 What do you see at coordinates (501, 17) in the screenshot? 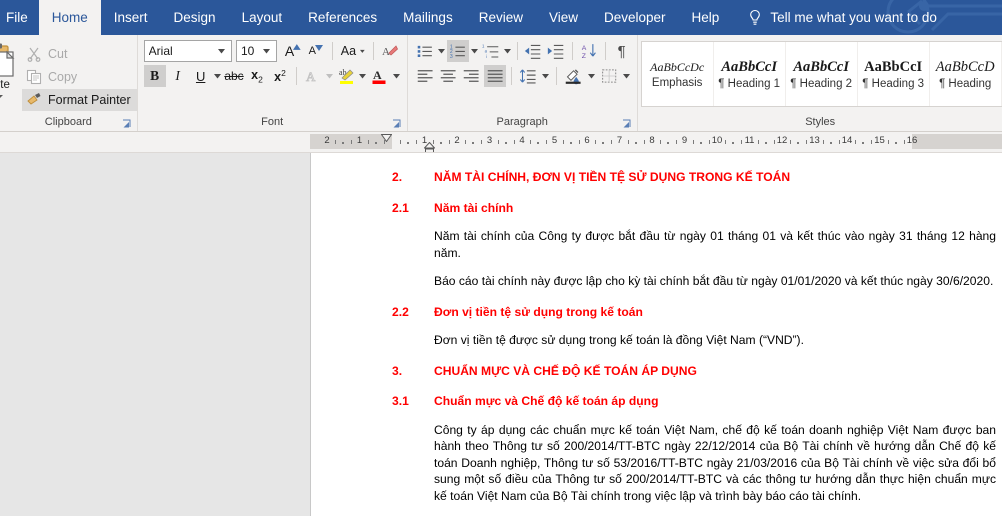
I see `tab-review: Review` at bounding box center [501, 17].